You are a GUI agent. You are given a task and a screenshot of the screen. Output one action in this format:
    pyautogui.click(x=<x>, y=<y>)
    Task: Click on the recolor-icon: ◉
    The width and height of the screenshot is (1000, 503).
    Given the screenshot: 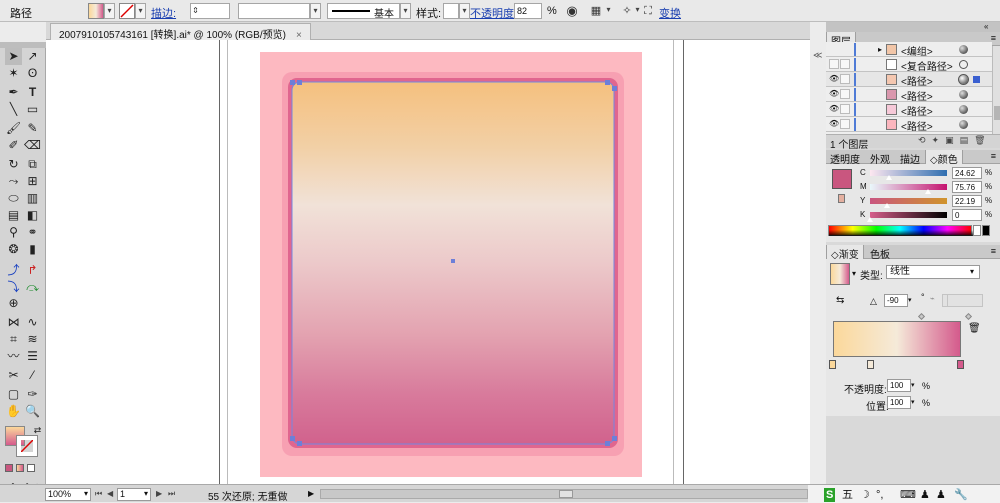 What is the action you would take?
    pyautogui.click(x=572, y=11)
    